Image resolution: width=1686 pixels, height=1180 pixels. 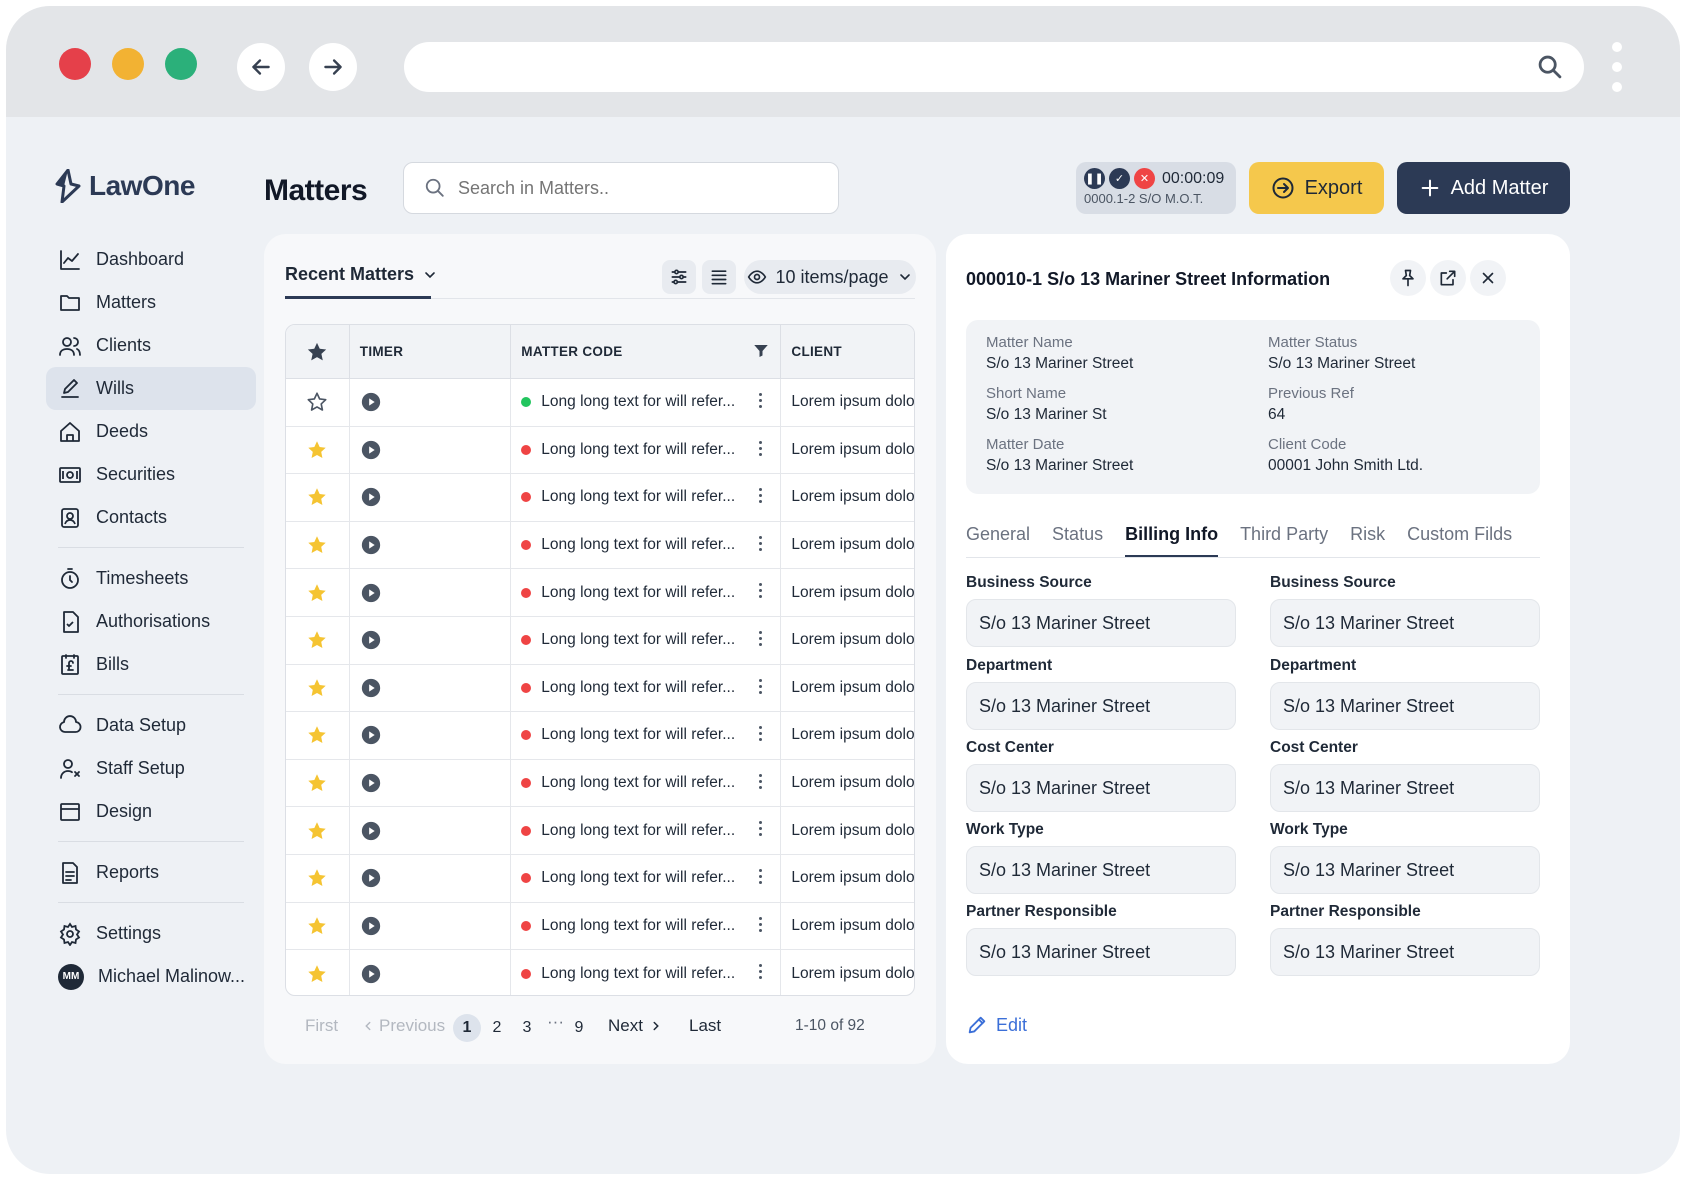 What do you see at coordinates (996, 1025) in the screenshot?
I see `edit-button: Edit` at bounding box center [996, 1025].